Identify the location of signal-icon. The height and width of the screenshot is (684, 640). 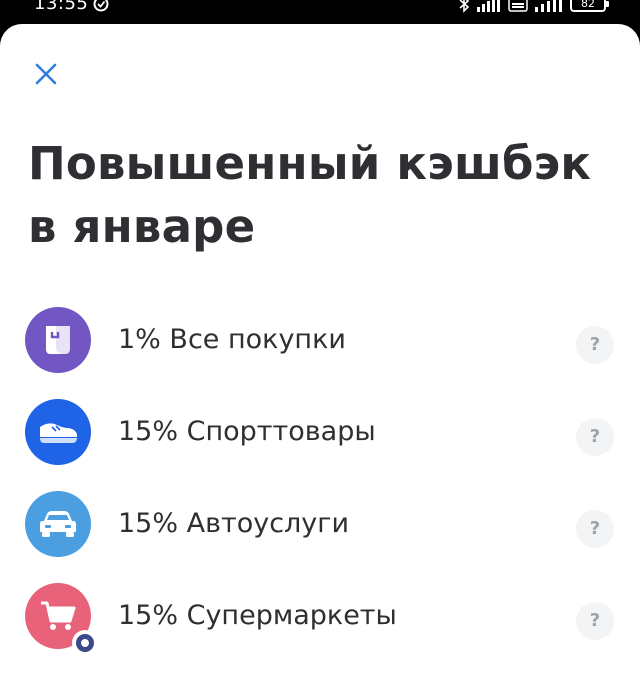
(488, 6).